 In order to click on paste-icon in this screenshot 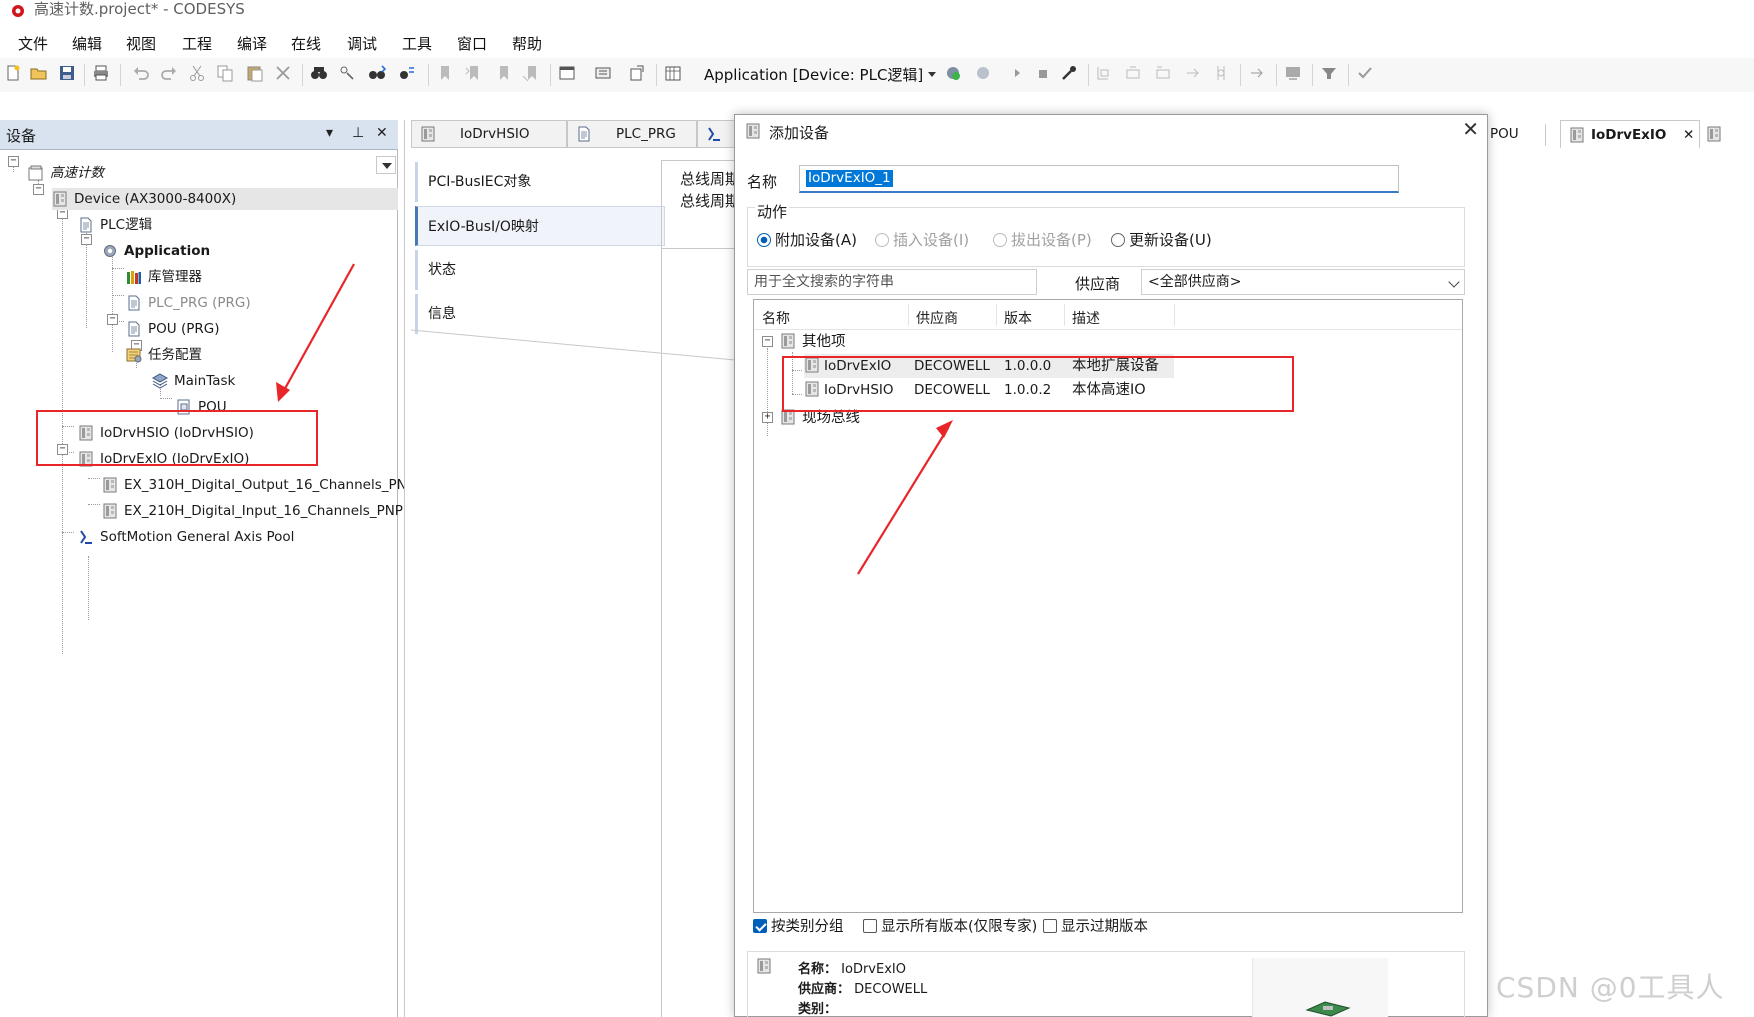, I will do `click(255, 73)`.